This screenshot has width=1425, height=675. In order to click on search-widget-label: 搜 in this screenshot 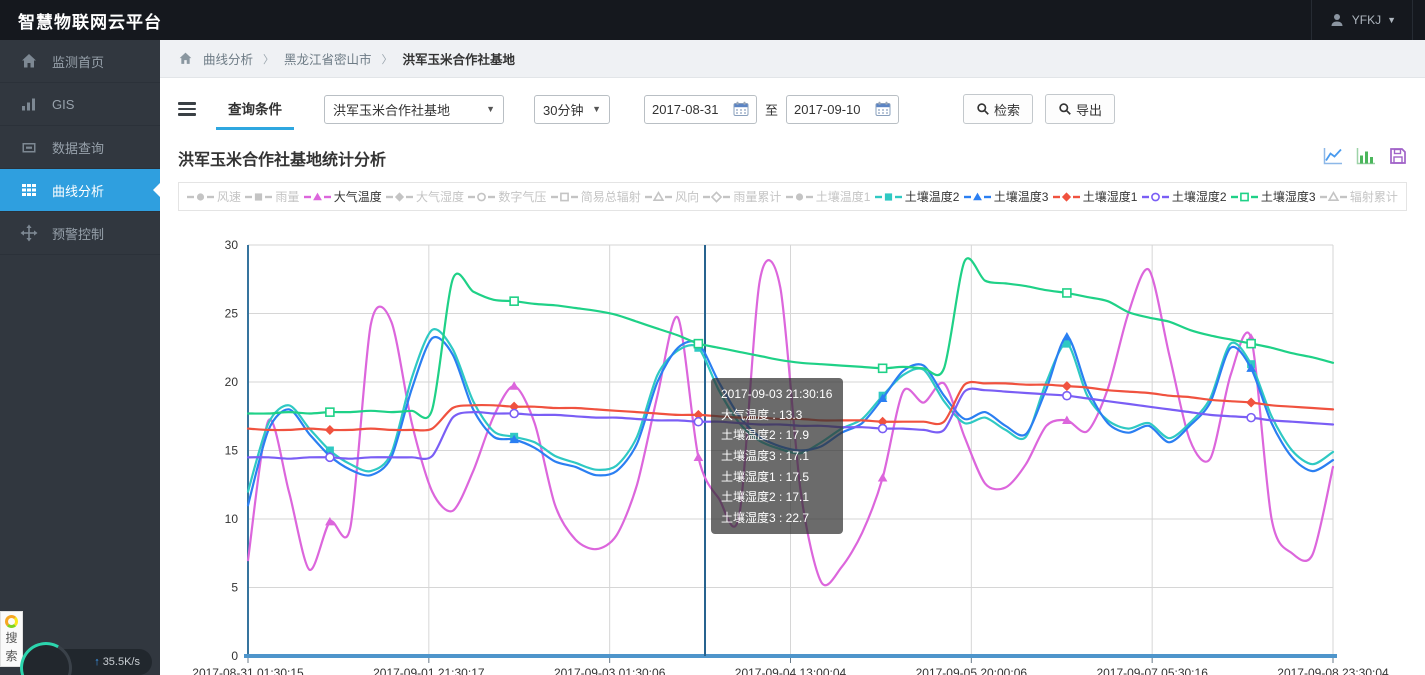, I will do `click(11, 638)`.